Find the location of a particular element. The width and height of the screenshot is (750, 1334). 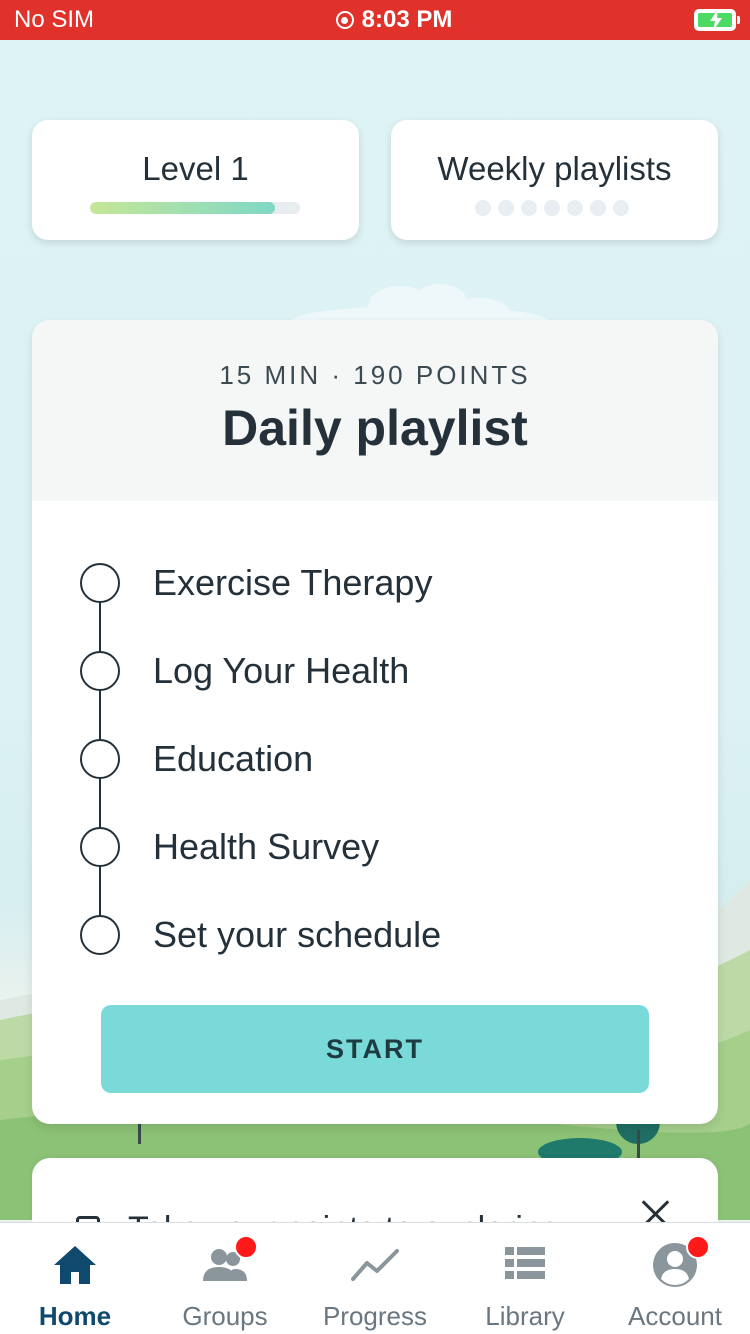

step-health-survey: Health Survey is located at coordinates (375, 847).